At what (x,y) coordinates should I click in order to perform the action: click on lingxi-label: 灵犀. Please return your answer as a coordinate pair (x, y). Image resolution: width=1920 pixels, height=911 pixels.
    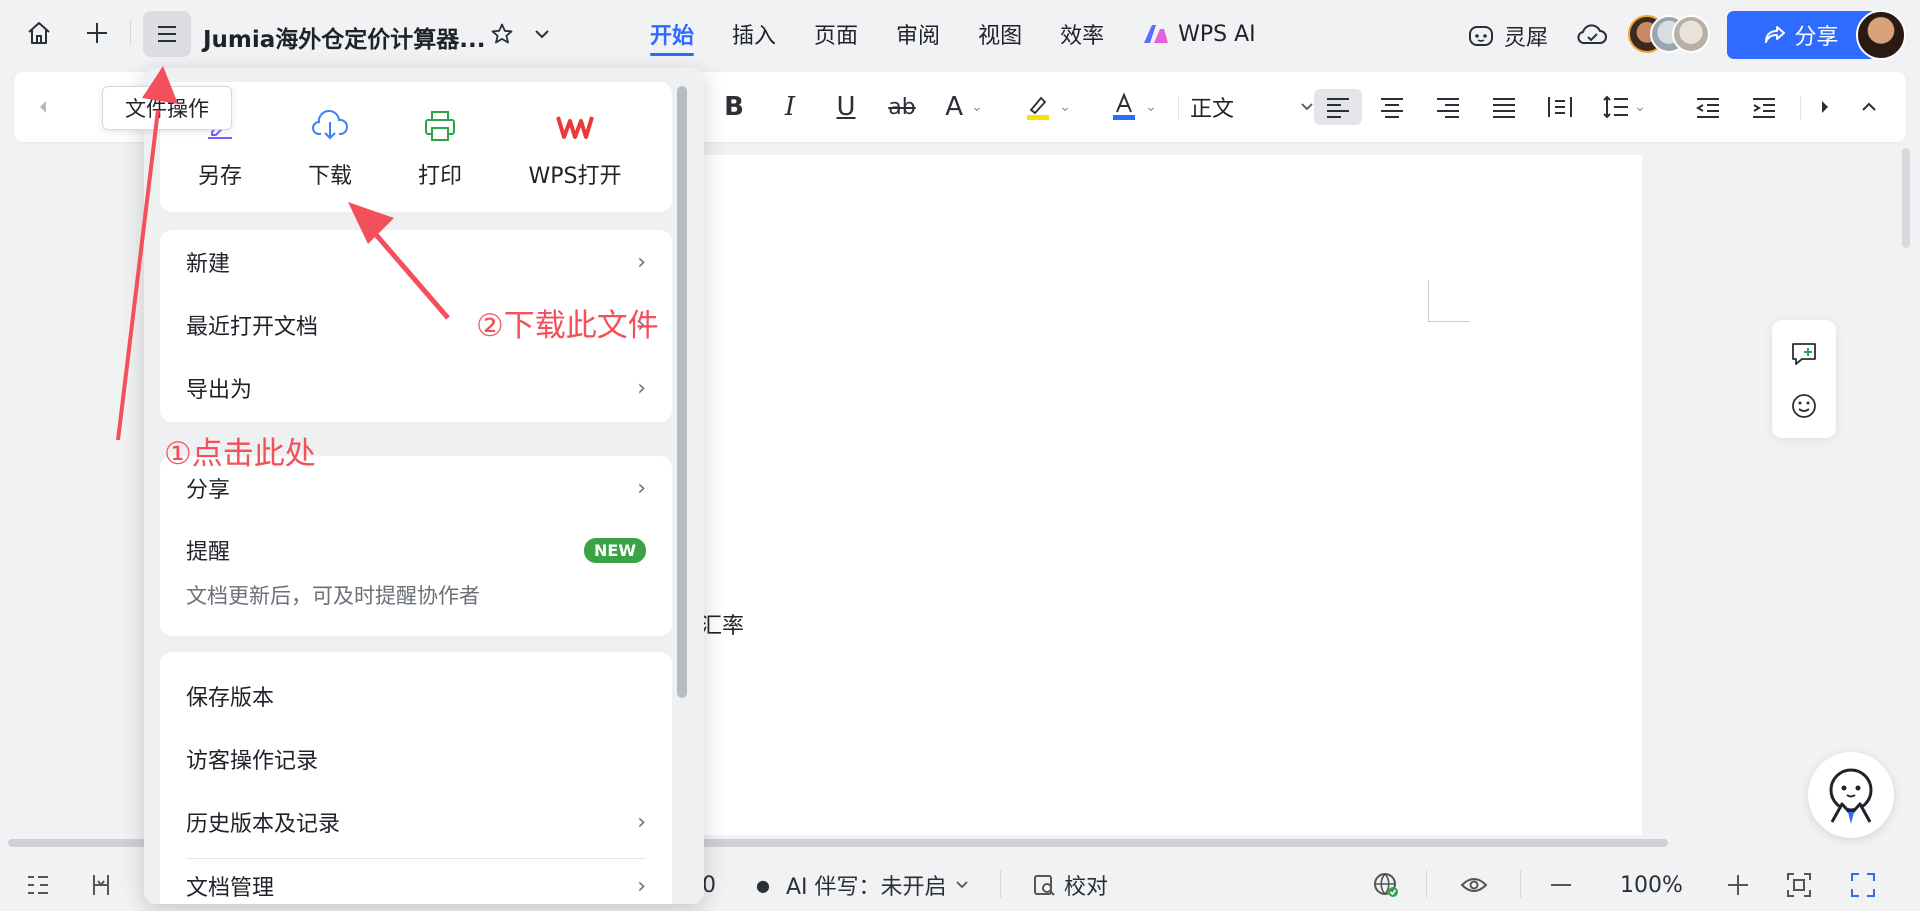
    Looking at the image, I should click on (1526, 38).